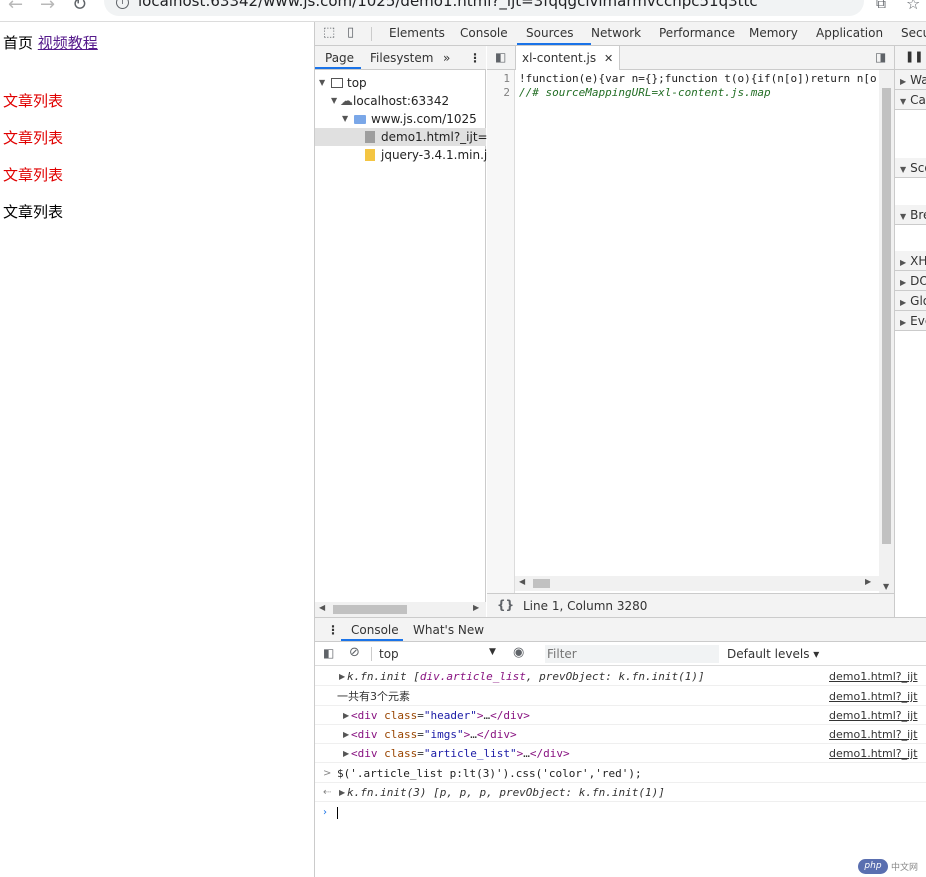  I want to click on navigator-horizontal-scrollbar: ◀ ▶, so click(400, 609).